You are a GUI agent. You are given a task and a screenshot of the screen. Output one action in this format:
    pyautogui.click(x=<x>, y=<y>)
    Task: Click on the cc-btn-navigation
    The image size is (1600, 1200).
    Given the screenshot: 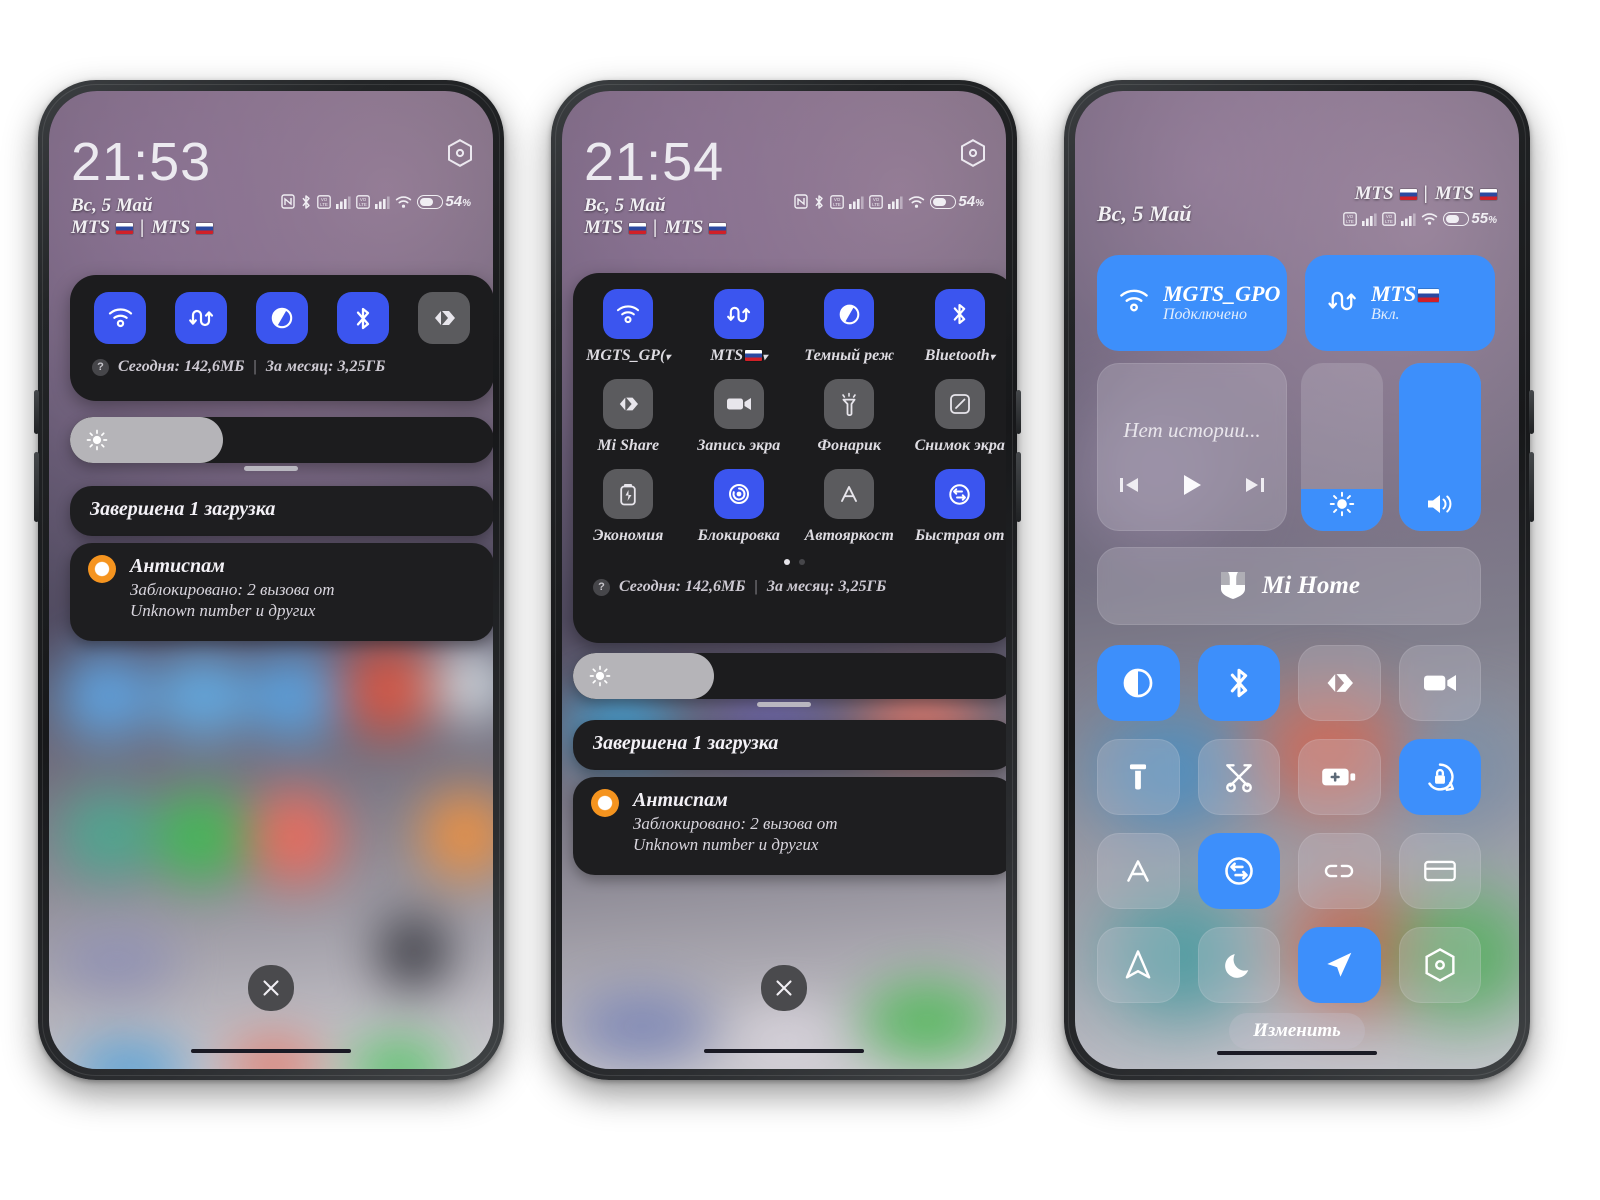 What is the action you would take?
    pyautogui.click(x=1138, y=965)
    